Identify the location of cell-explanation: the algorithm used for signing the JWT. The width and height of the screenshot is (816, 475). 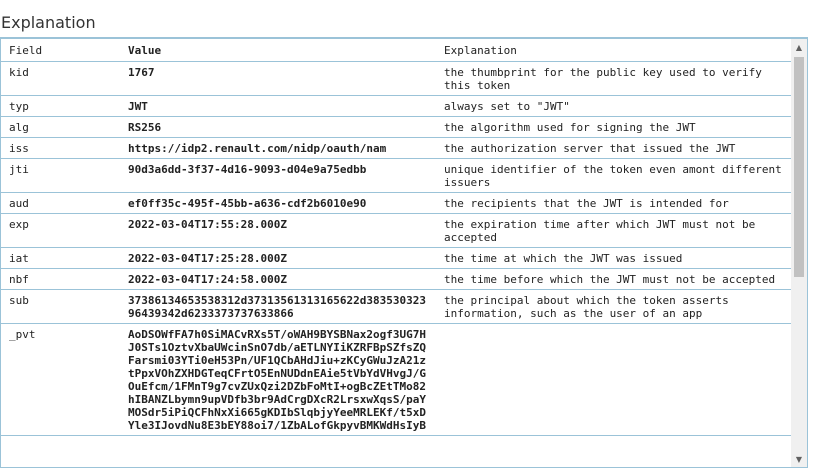
(613, 127).